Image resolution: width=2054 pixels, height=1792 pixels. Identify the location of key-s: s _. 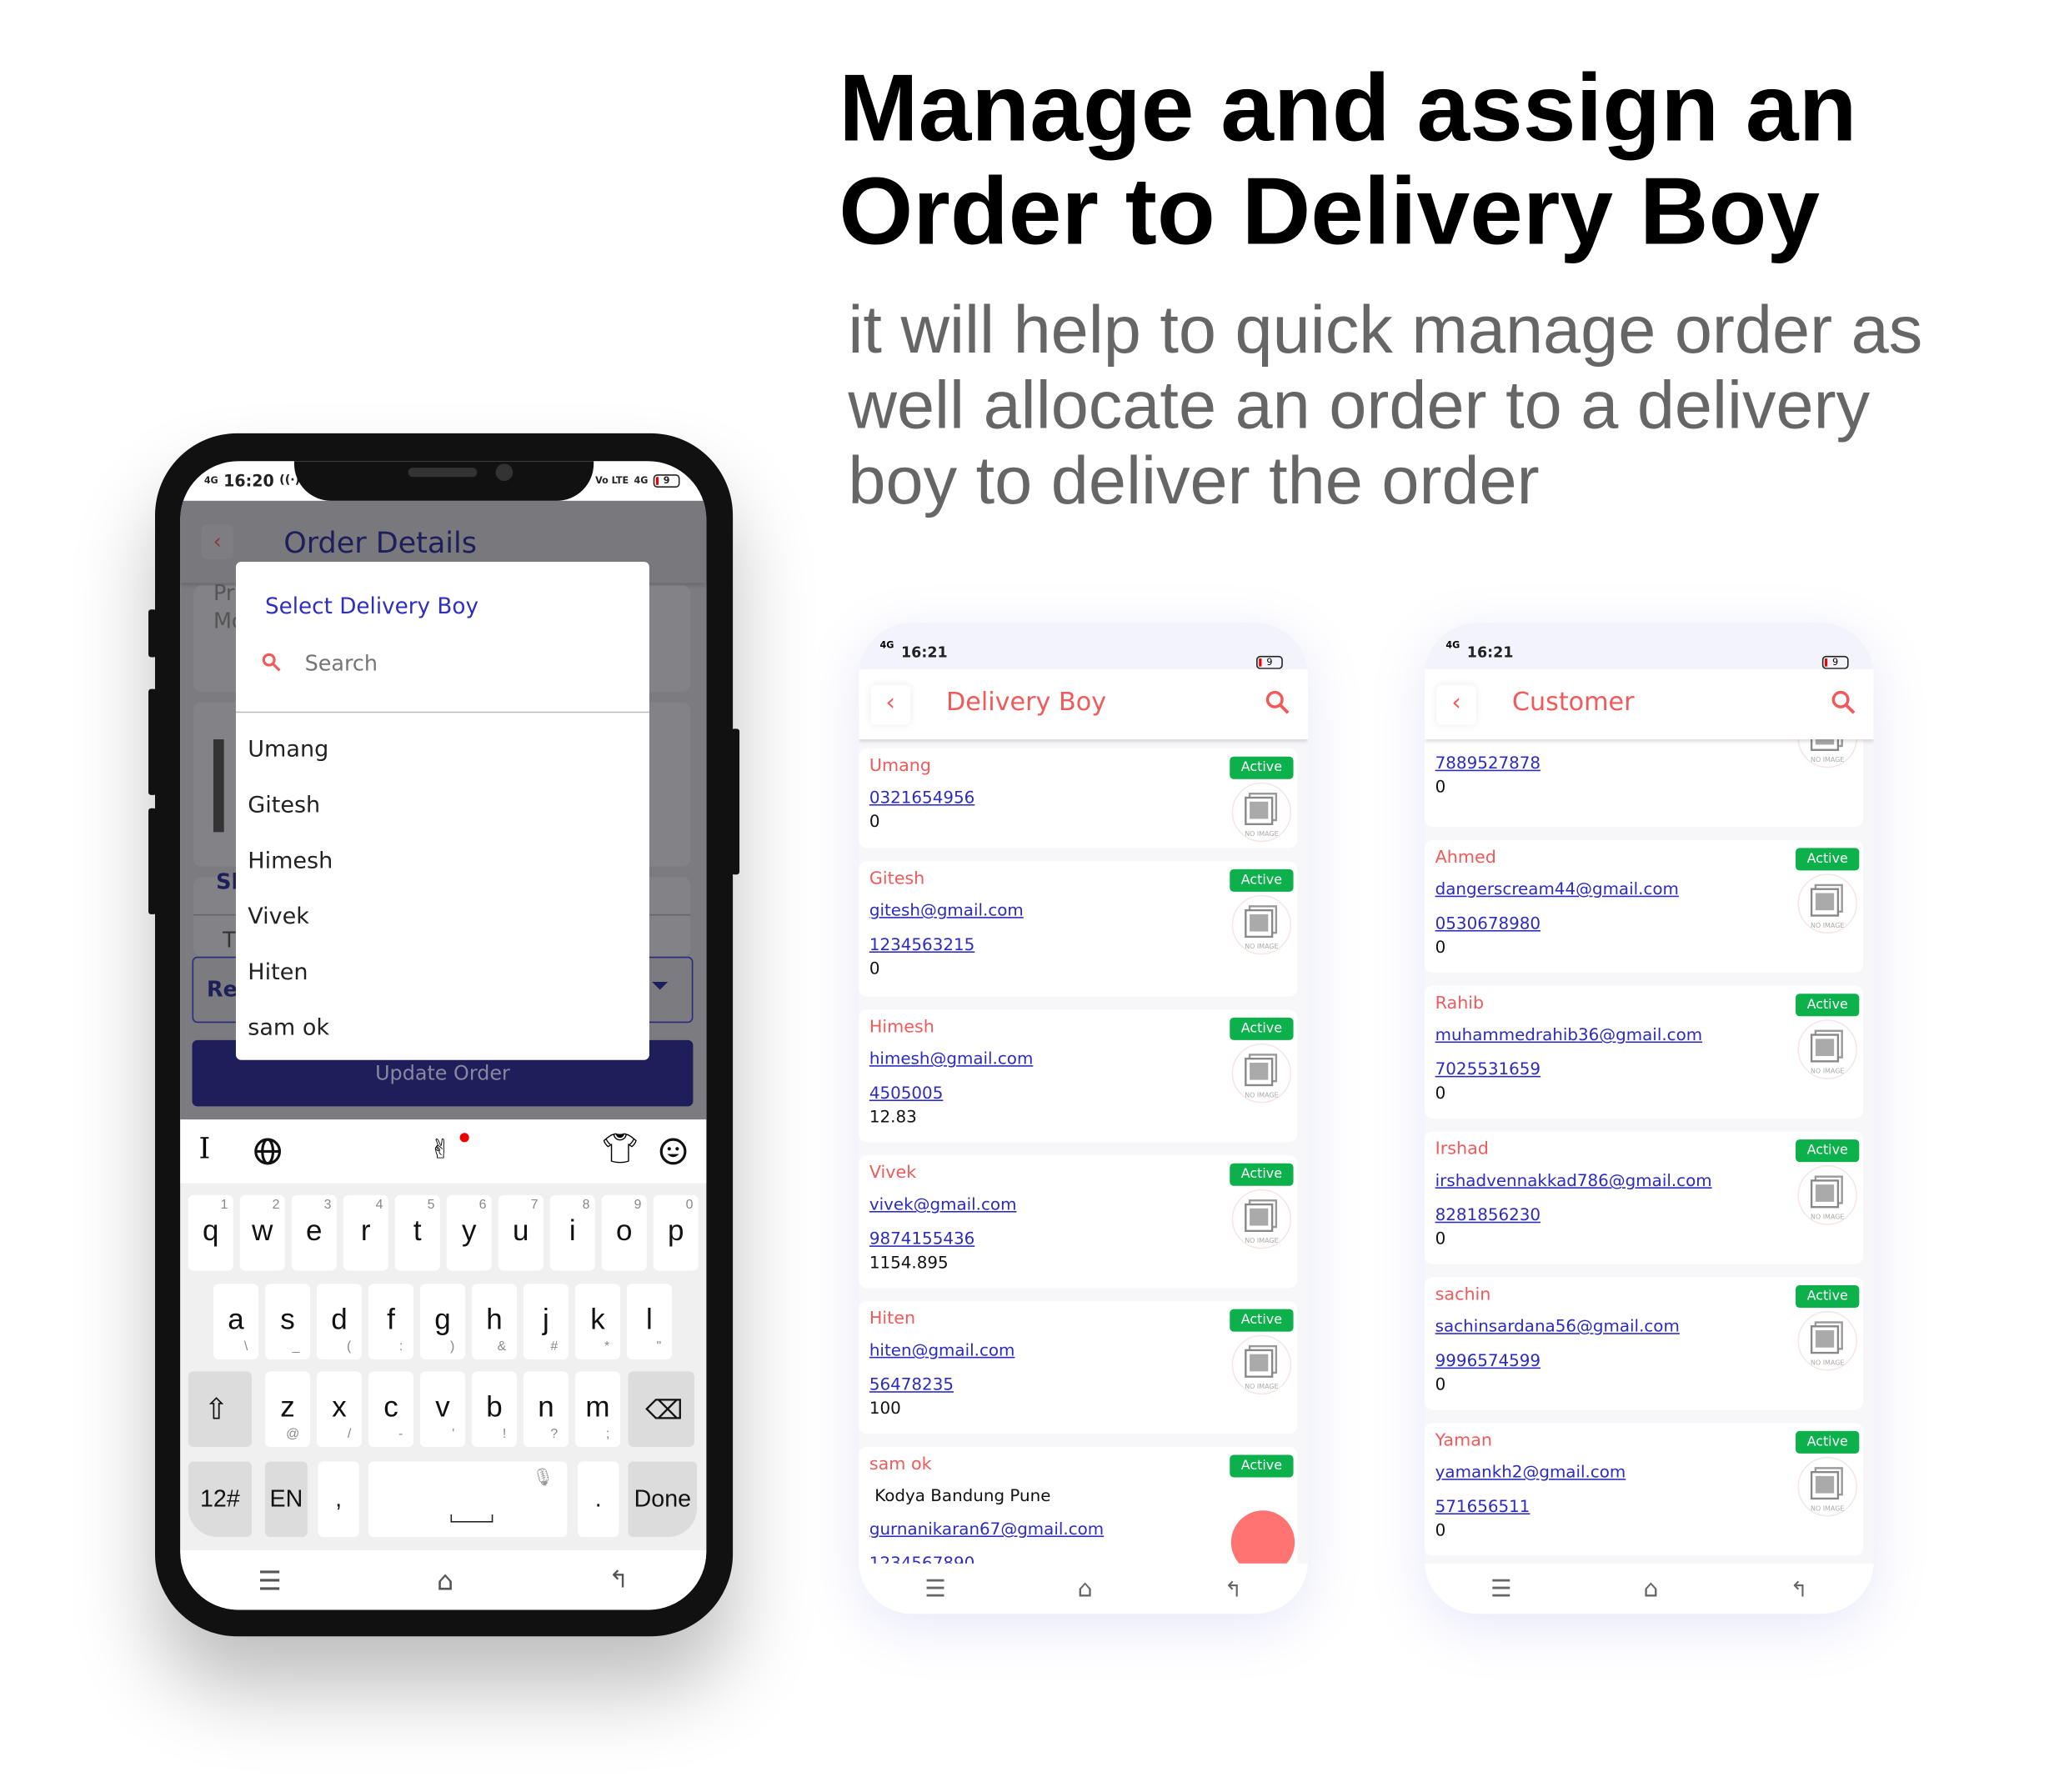
(287, 1322).